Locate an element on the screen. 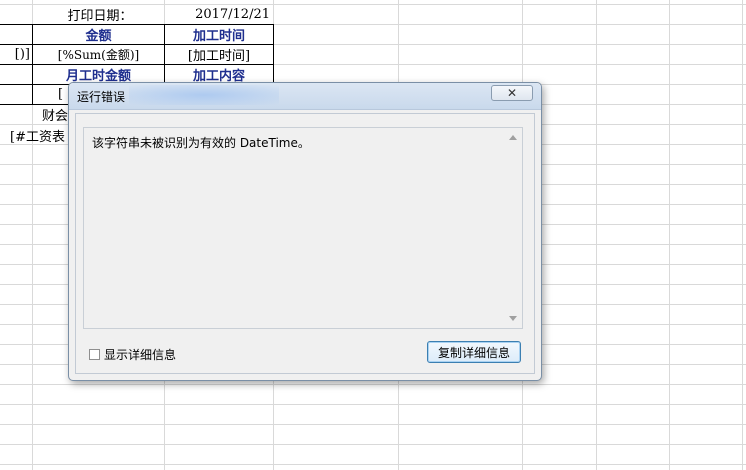 The height and width of the screenshot is (470, 746). row1-left: [)] is located at coordinates (22, 54).